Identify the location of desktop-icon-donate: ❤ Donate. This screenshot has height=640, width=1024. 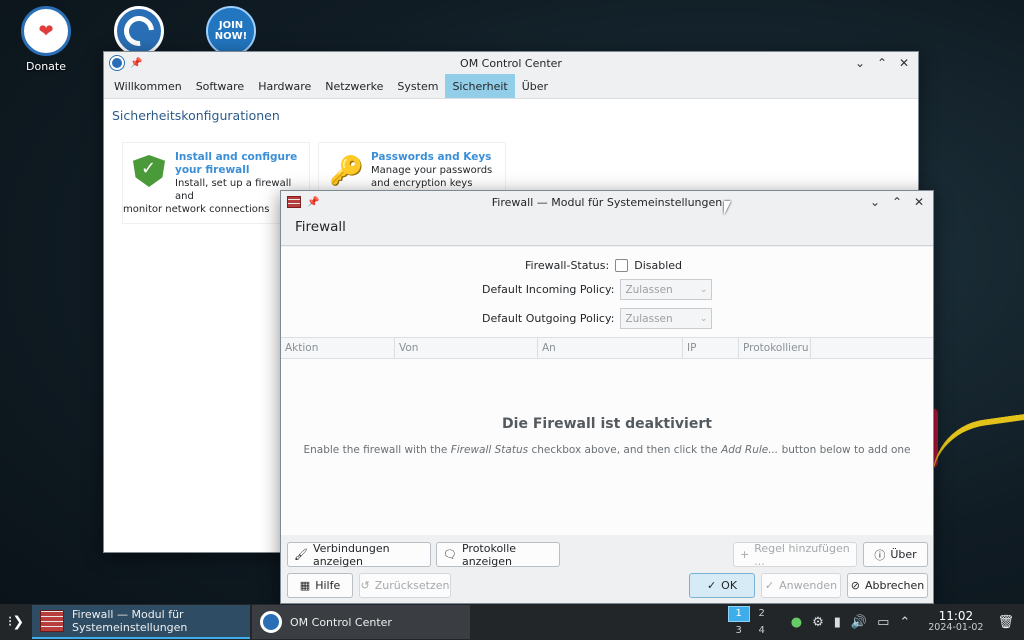
(46, 39).